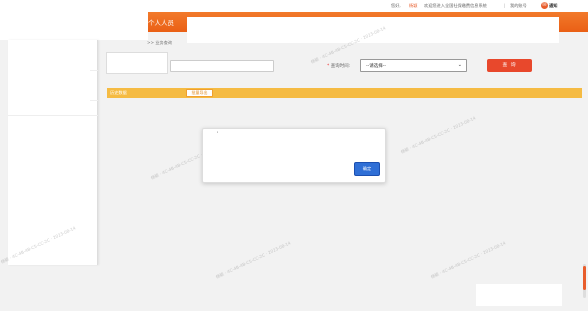 The width and height of the screenshot is (588, 311). Describe the element at coordinates (584, 278) in the screenshot. I see `scrollbar-thumb` at that location.